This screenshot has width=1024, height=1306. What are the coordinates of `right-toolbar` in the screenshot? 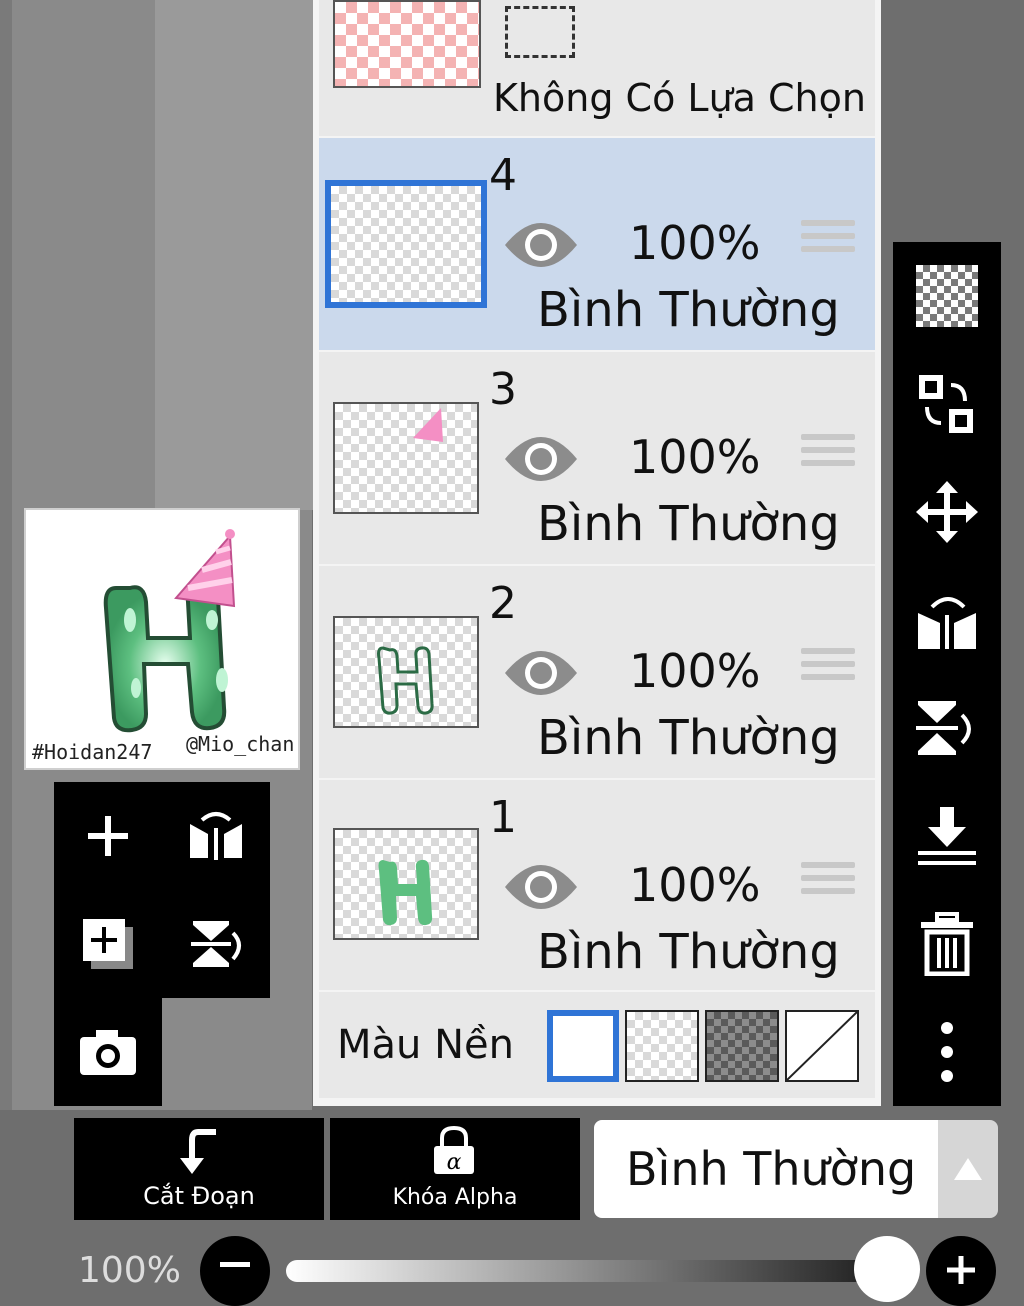 It's located at (947, 674).